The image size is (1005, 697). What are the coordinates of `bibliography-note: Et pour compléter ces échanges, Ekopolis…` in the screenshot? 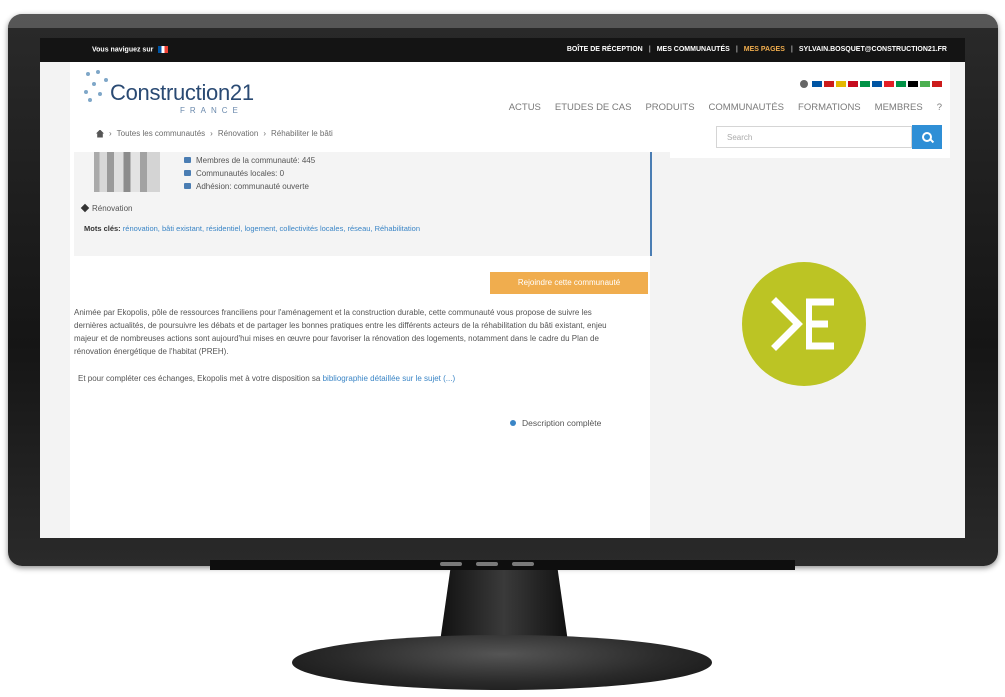 It's located at (267, 378).